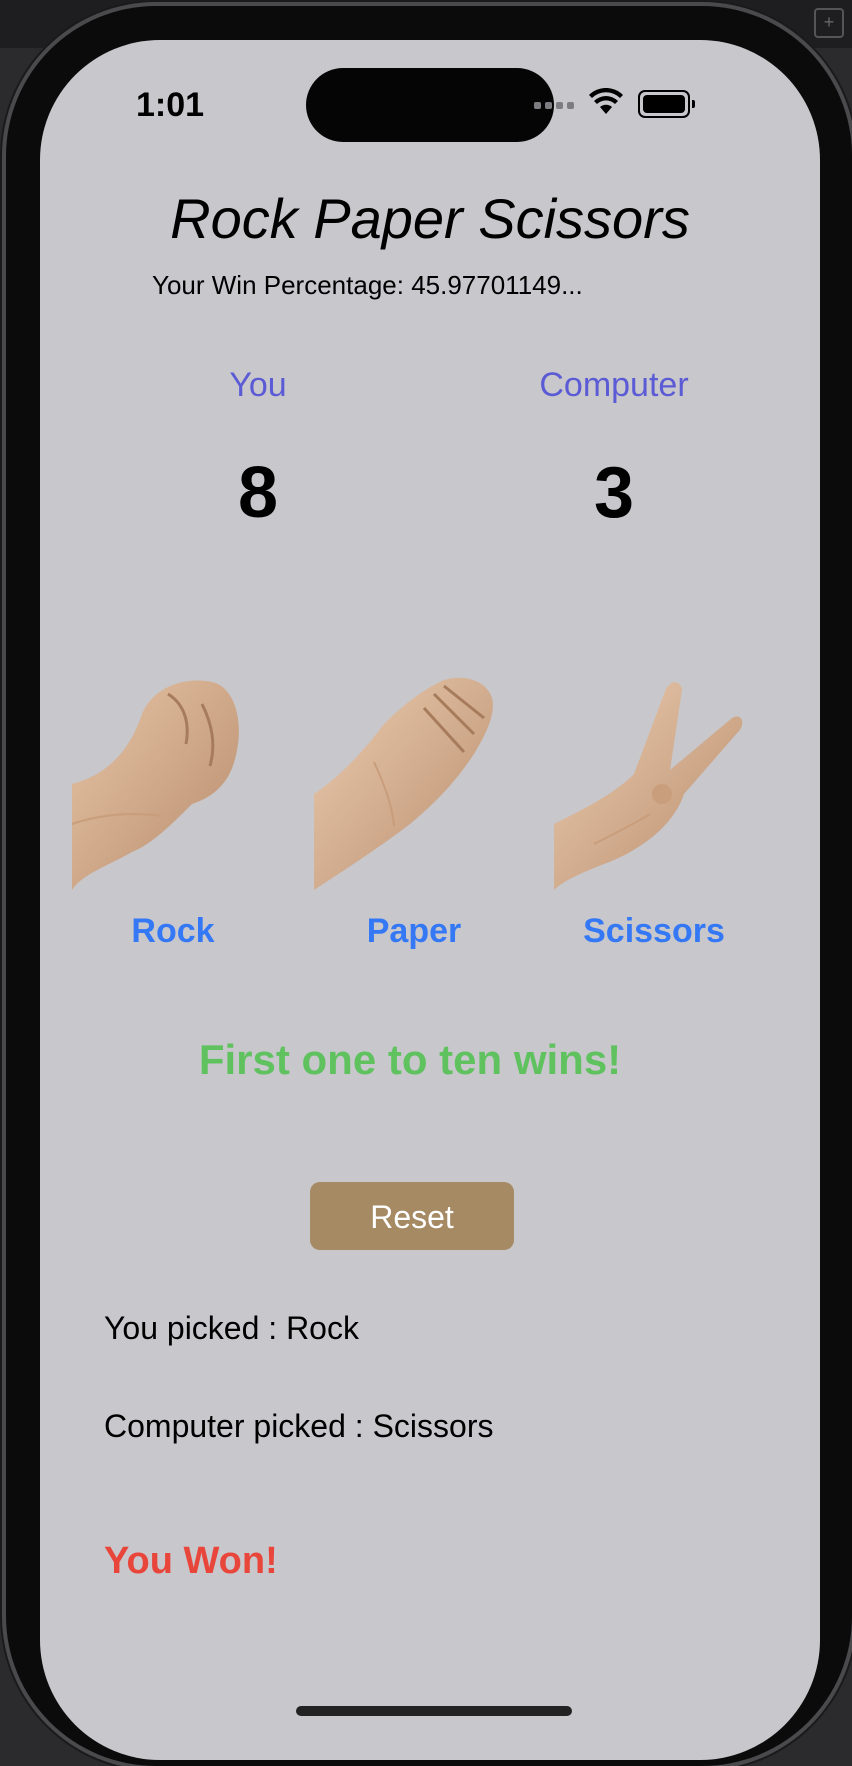 The height and width of the screenshot is (1766, 852). Describe the element at coordinates (410, 1059) in the screenshot. I see `goal-text: First one to ten wins!` at that location.